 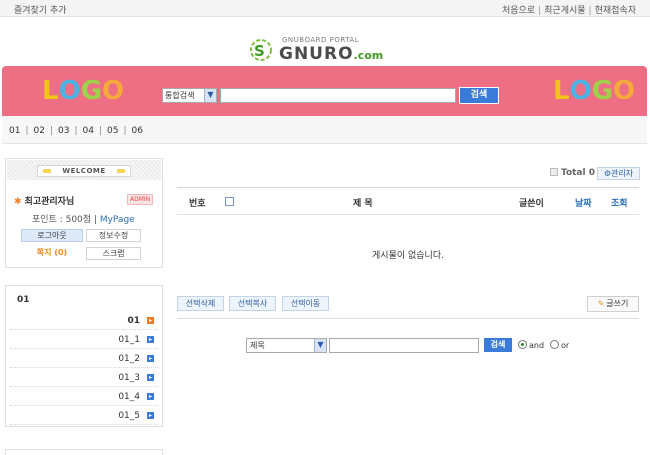 I want to click on column-subject: 제 목, so click(x=363, y=204).